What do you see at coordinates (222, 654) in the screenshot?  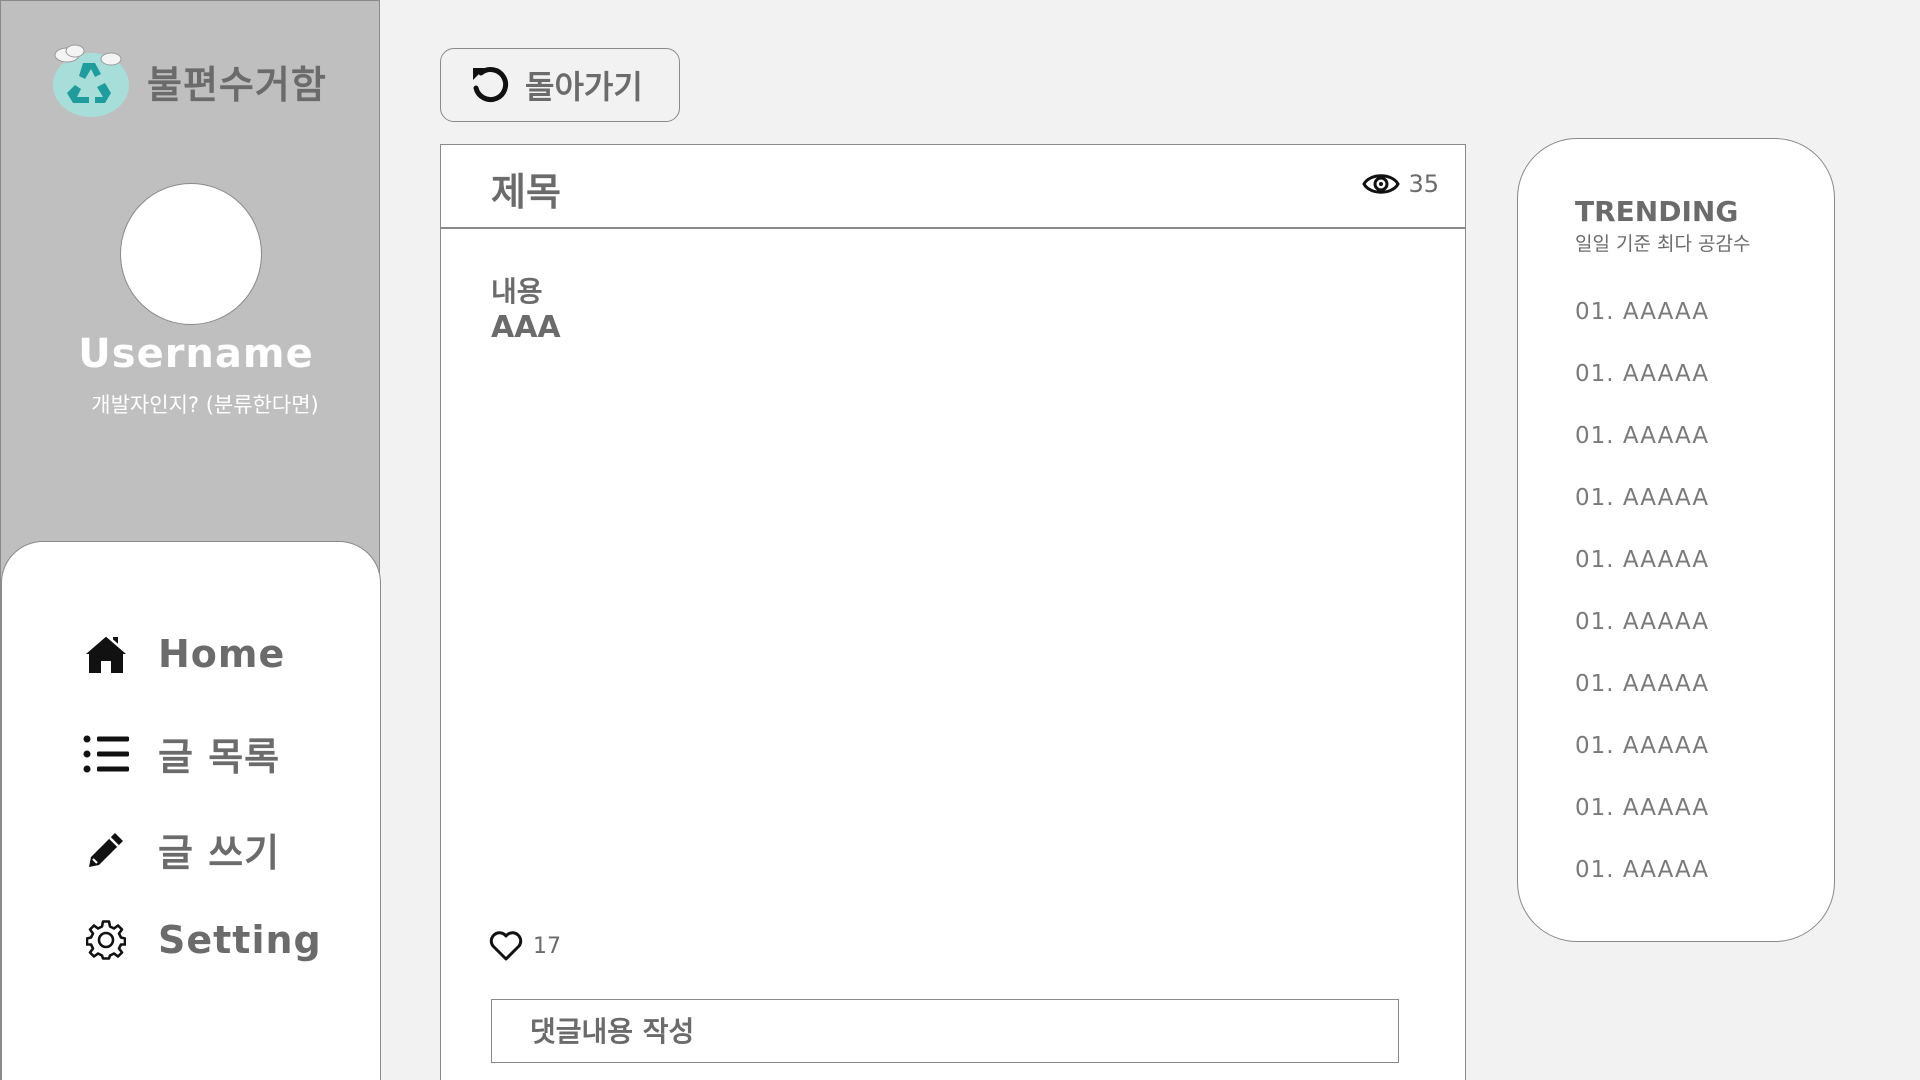 I see `nav-label-home: Home` at bounding box center [222, 654].